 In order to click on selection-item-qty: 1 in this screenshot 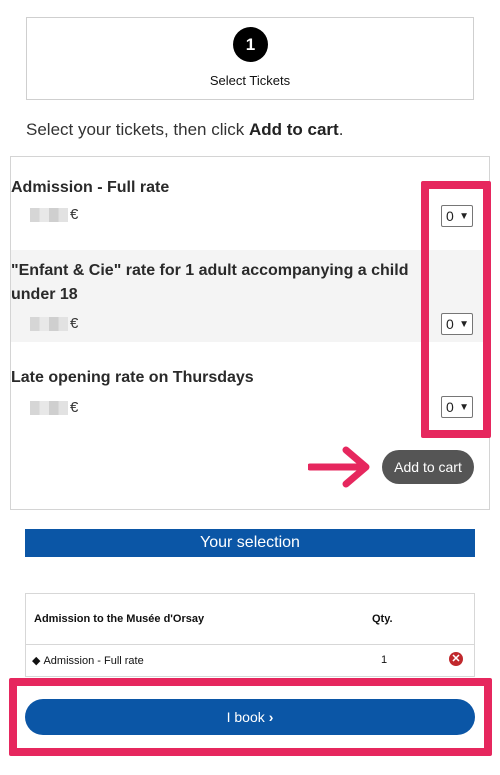, I will do `click(384, 660)`.